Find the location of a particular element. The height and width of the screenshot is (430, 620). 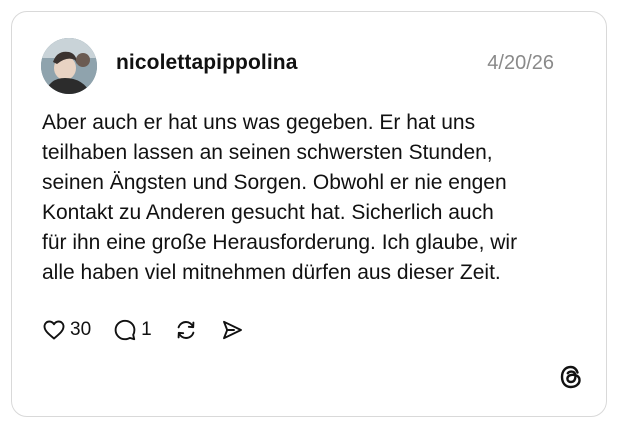

post-date: 4/20/26 is located at coordinates (520, 63).